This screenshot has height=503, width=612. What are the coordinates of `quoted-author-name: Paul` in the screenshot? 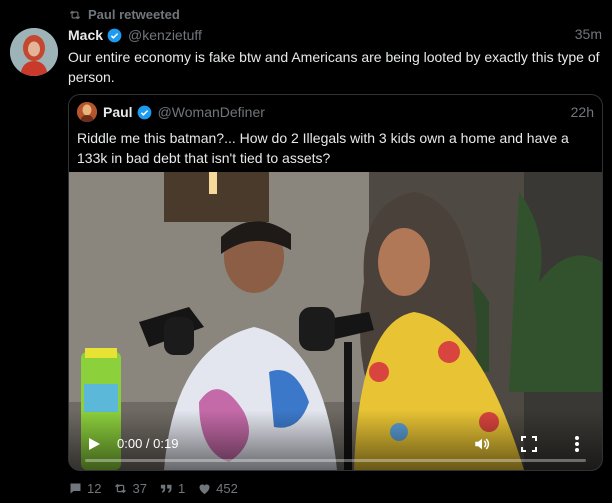 It's located at (118, 112).